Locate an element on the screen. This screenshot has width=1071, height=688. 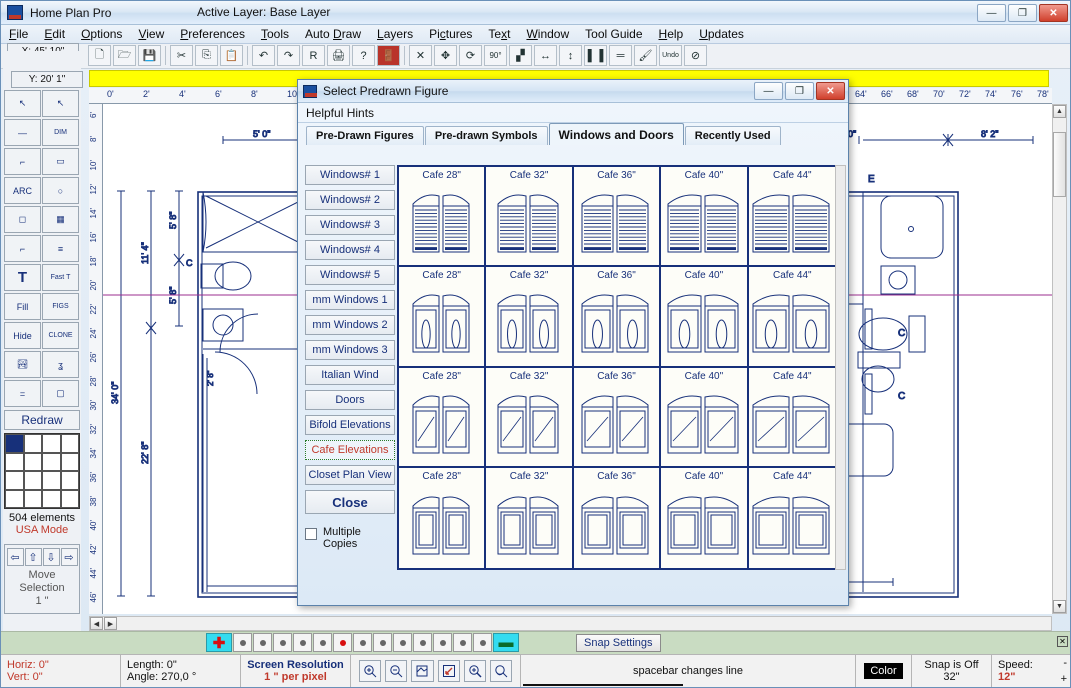
zoom-in-icon is located at coordinates (370, 671).